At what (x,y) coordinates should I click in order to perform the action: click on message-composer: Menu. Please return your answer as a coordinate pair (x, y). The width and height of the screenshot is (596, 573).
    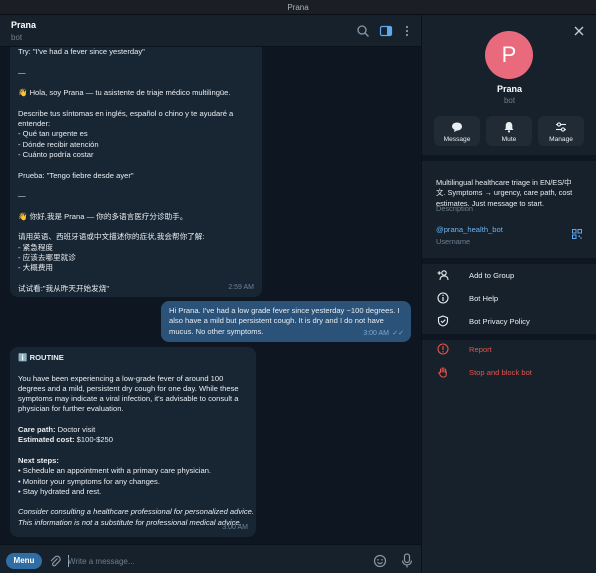
    Looking at the image, I should click on (210, 558).